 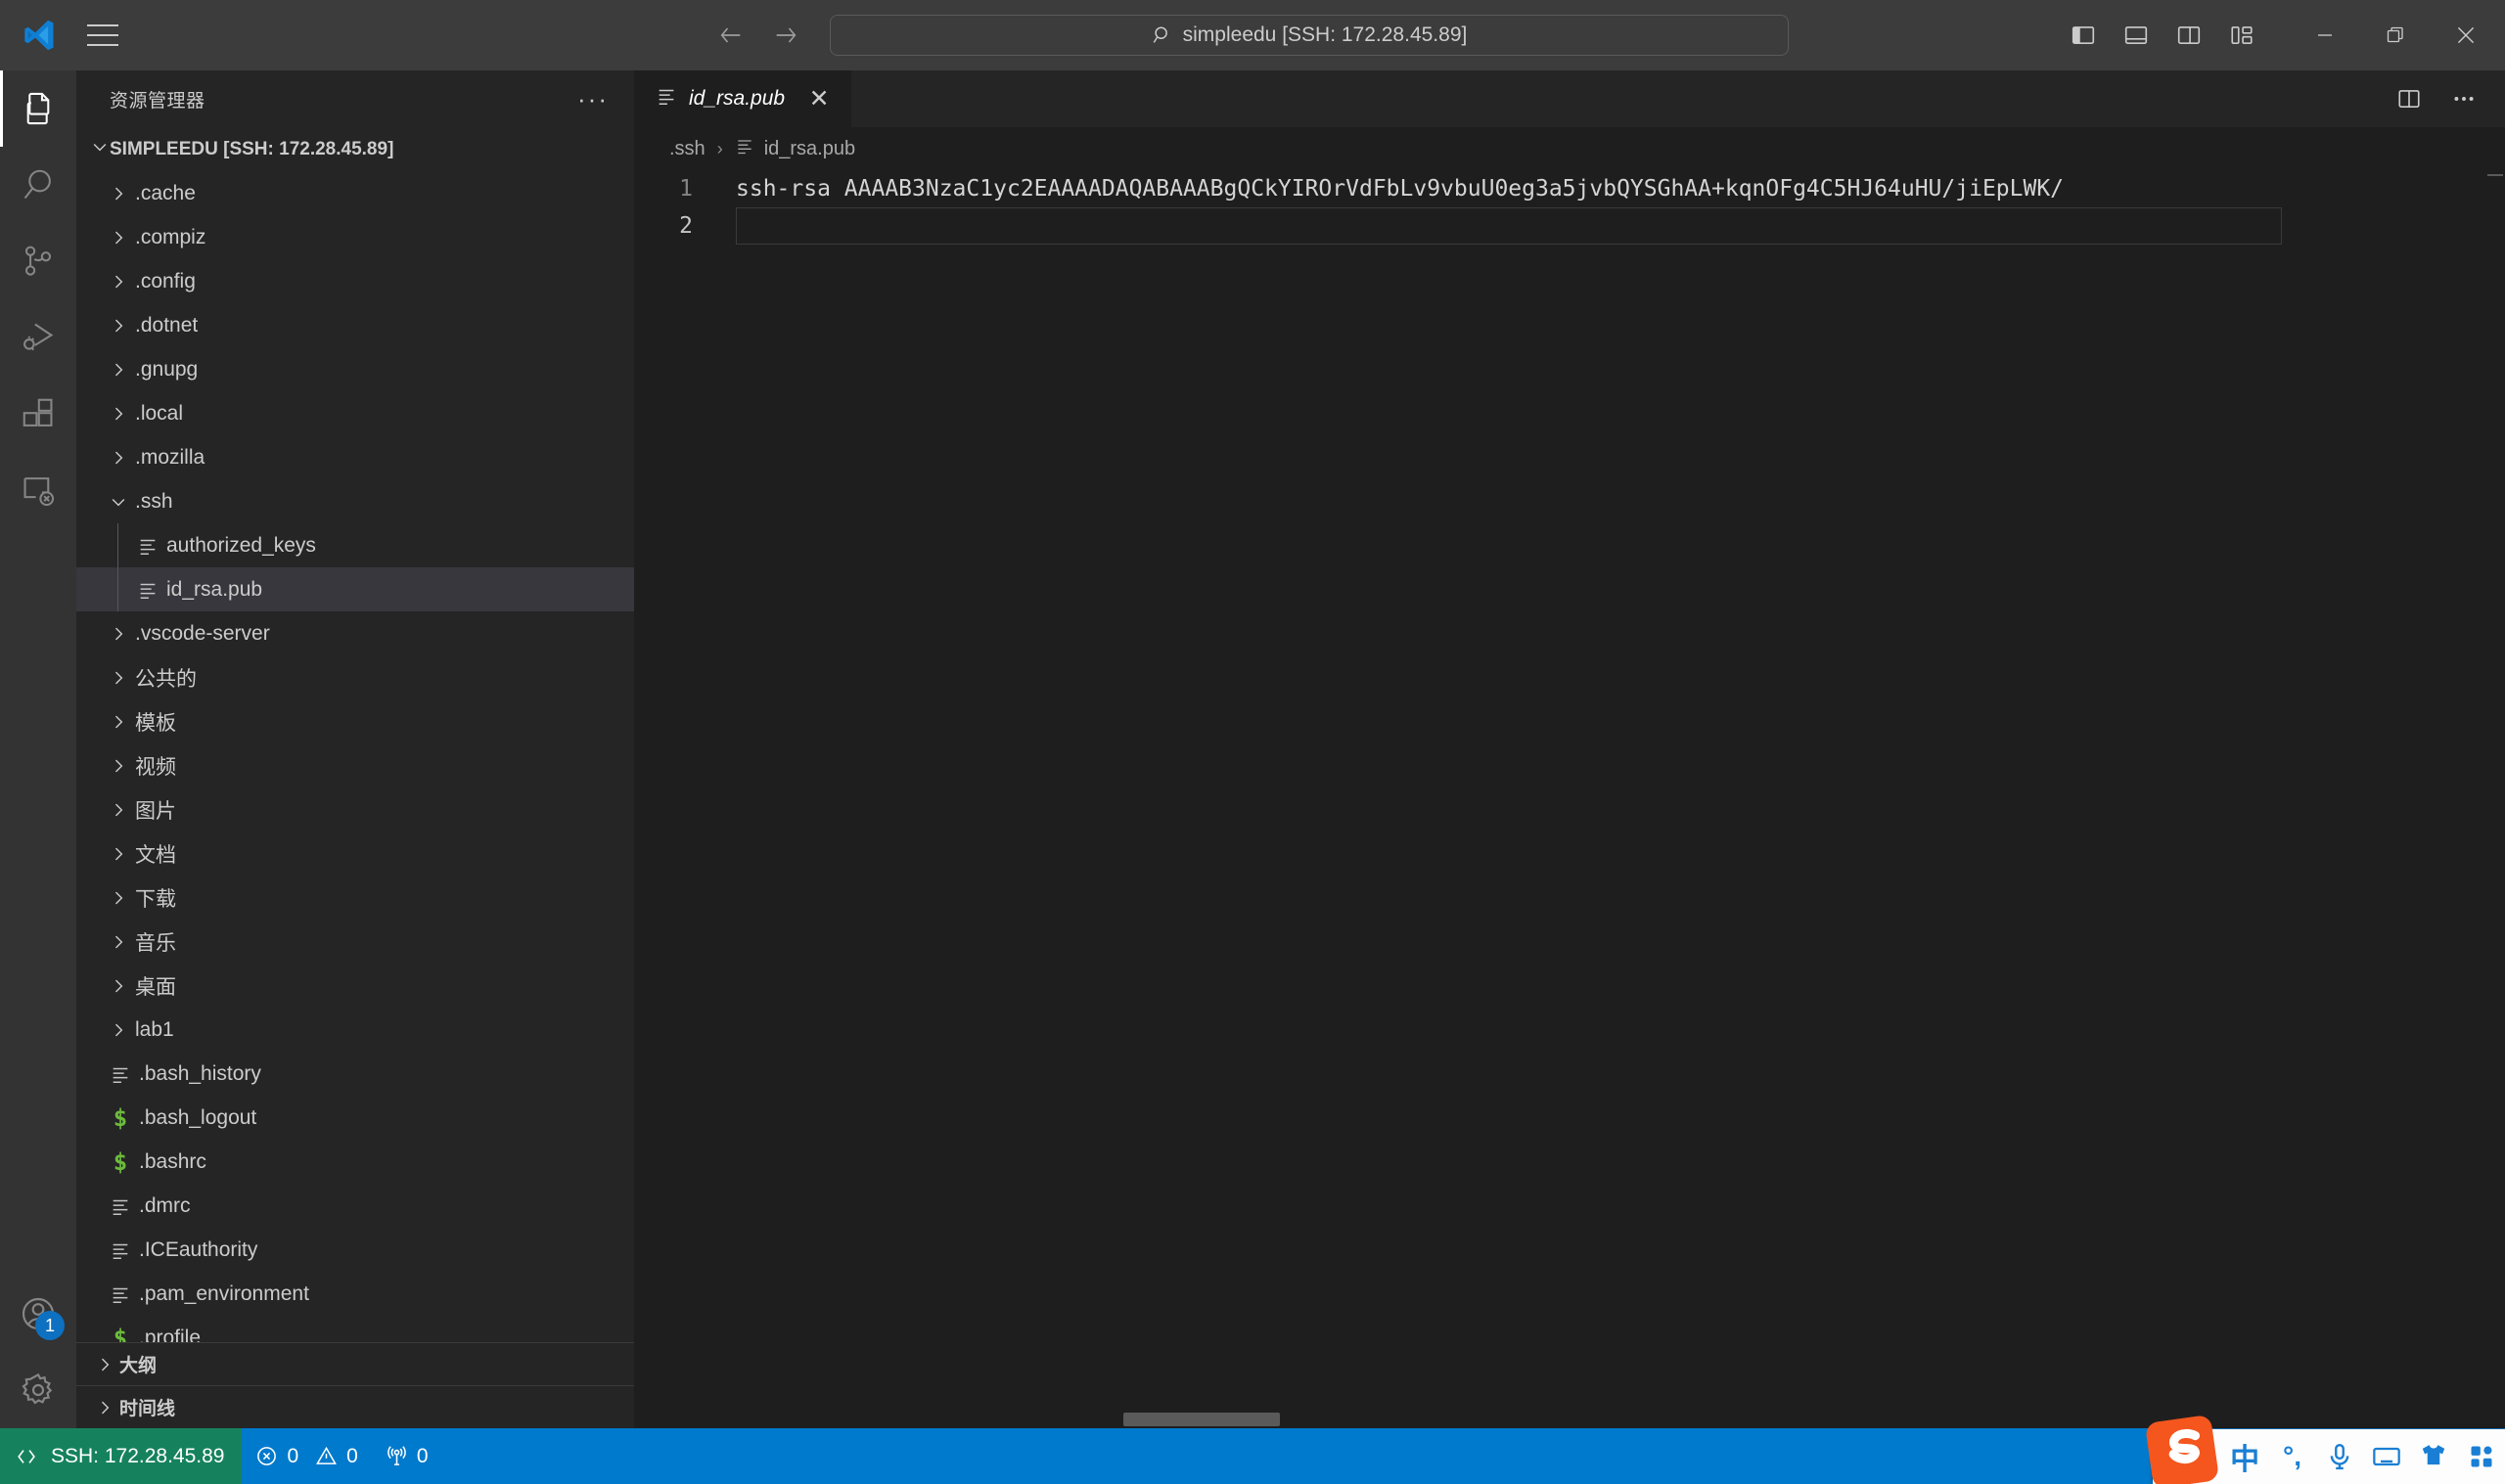 I want to click on timeline-section: 时间线, so click(x=355, y=1406).